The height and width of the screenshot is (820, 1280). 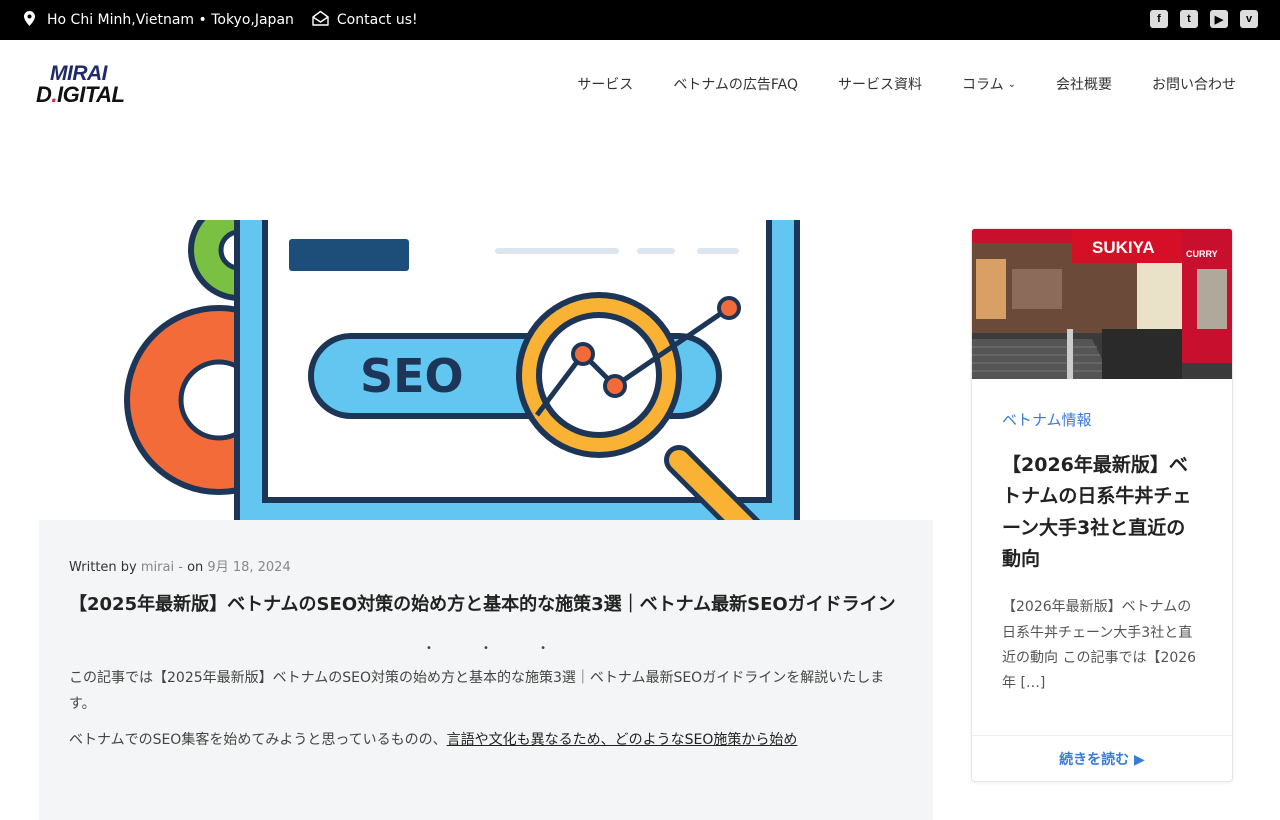 I want to click on nav-item-services: サービス, so click(x=605, y=84).